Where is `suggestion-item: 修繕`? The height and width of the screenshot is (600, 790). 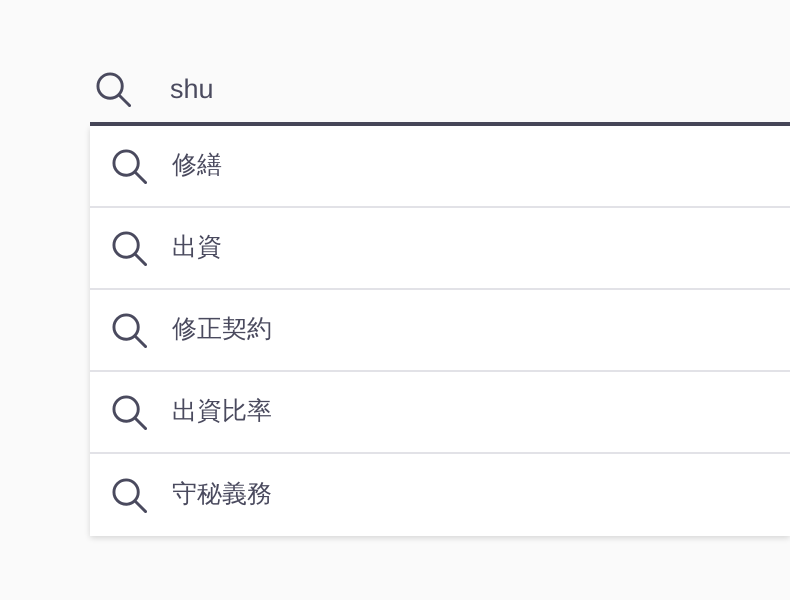
suggestion-item: 修繕 is located at coordinates (440, 167).